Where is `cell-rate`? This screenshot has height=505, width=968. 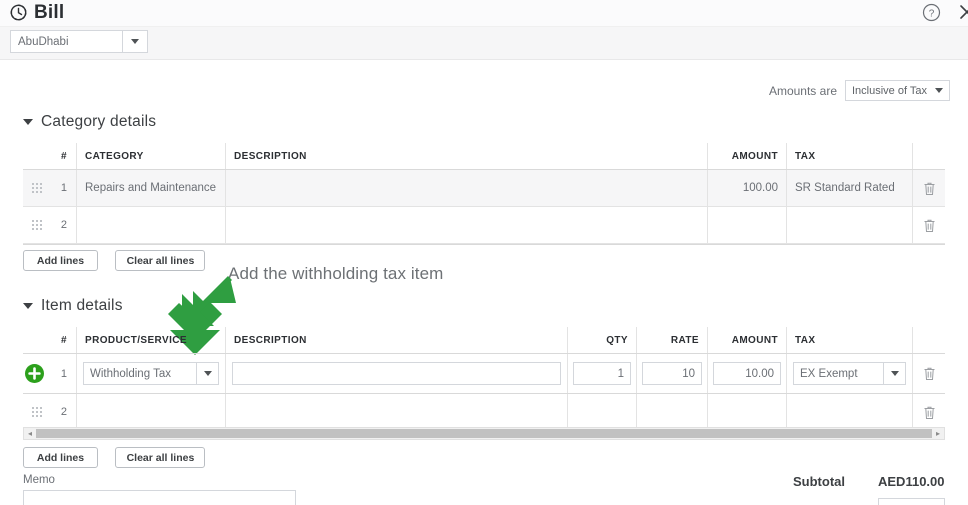
cell-rate is located at coordinates (672, 412).